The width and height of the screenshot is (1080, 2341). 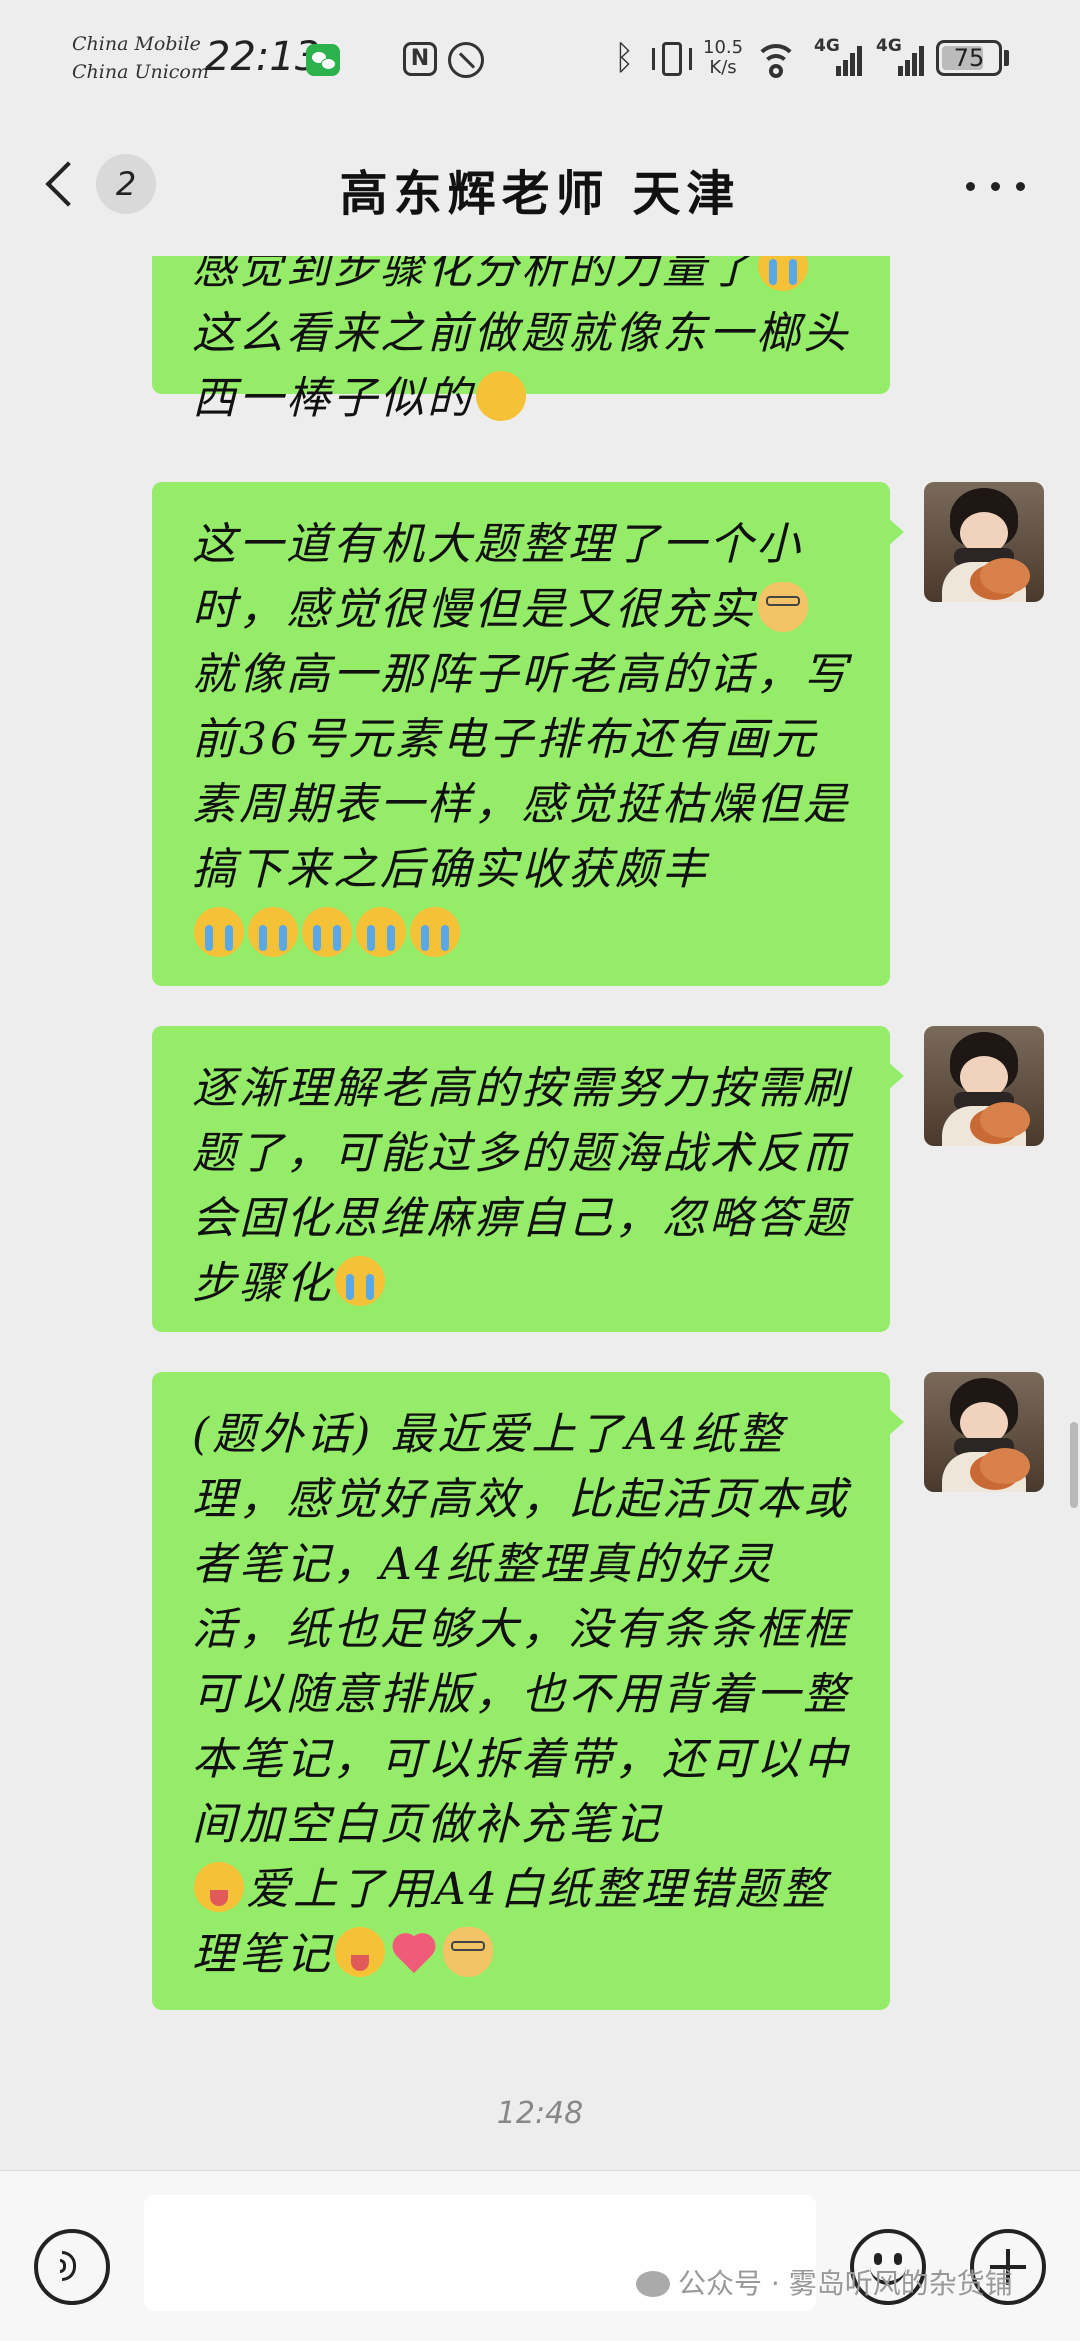 I want to click on alarm-icon, so click(x=466, y=60).